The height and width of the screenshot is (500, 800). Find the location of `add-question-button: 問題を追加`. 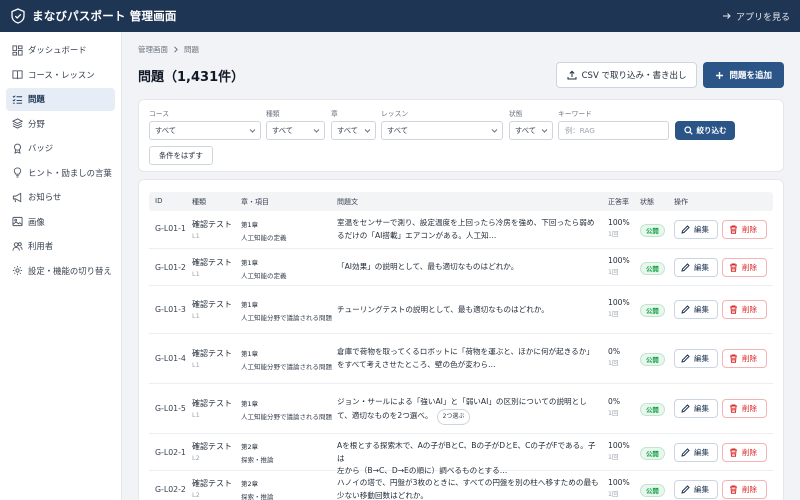

add-question-button: 問題を追加 is located at coordinates (743, 75).